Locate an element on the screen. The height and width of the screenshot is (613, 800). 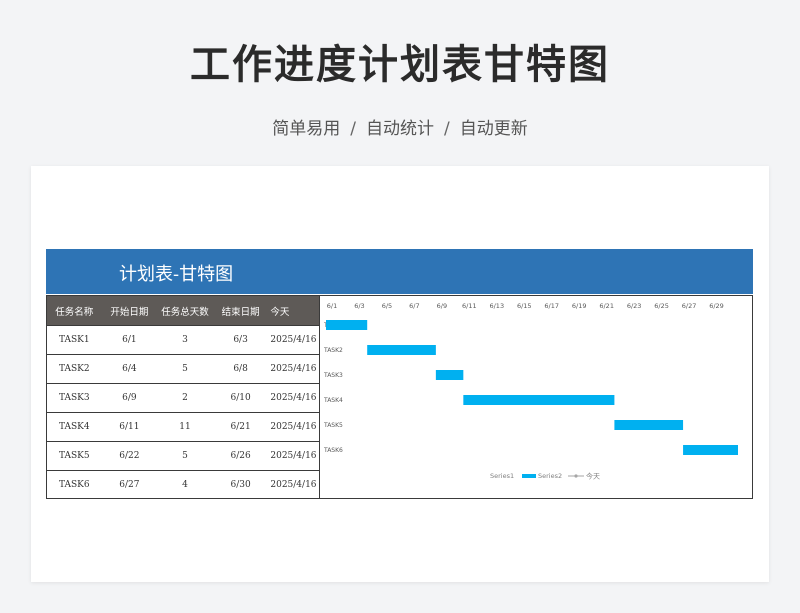
x-tick-label: 6/11 is located at coordinates (469, 306).